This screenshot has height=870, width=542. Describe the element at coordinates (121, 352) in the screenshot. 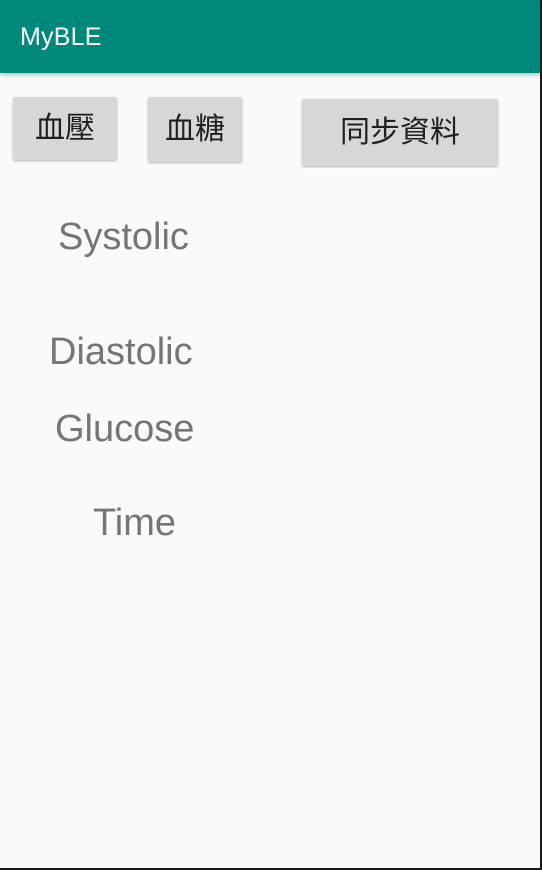

I see `diastolic-label: Diastolic` at that location.